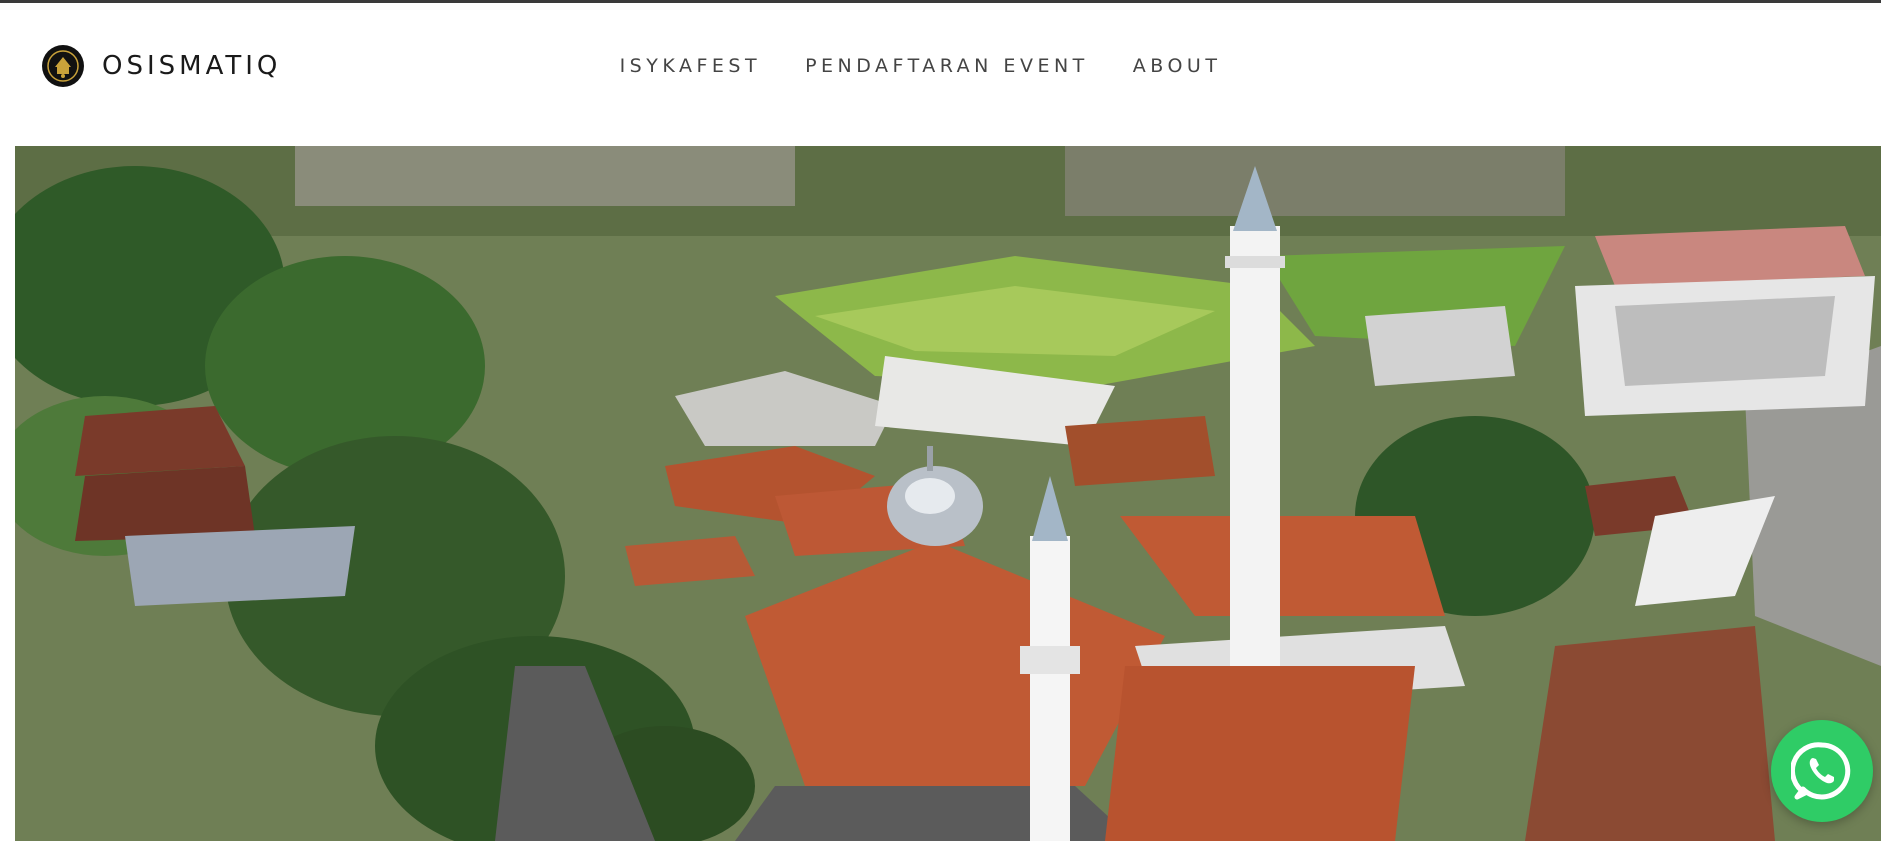 The width and height of the screenshot is (1881, 841). I want to click on nav-item-isykafest: ISYKAFEST, so click(691, 66).